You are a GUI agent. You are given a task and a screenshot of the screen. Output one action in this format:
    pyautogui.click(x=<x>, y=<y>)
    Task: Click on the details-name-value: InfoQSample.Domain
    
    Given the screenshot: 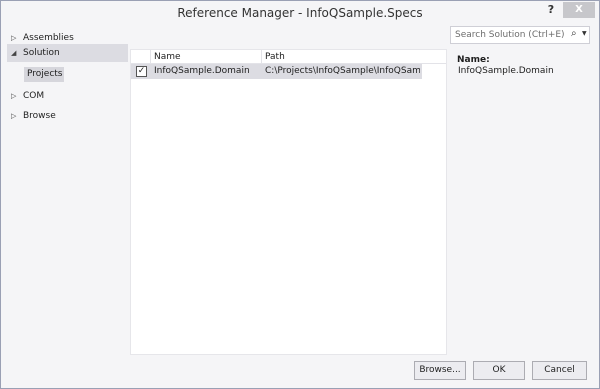 What is the action you would take?
    pyautogui.click(x=506, y=71)
    